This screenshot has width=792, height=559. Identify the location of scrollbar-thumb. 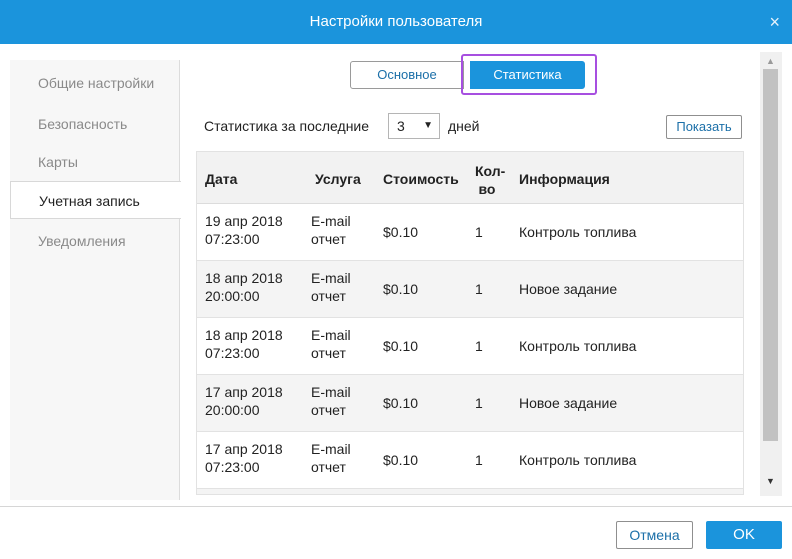
(770, 255).